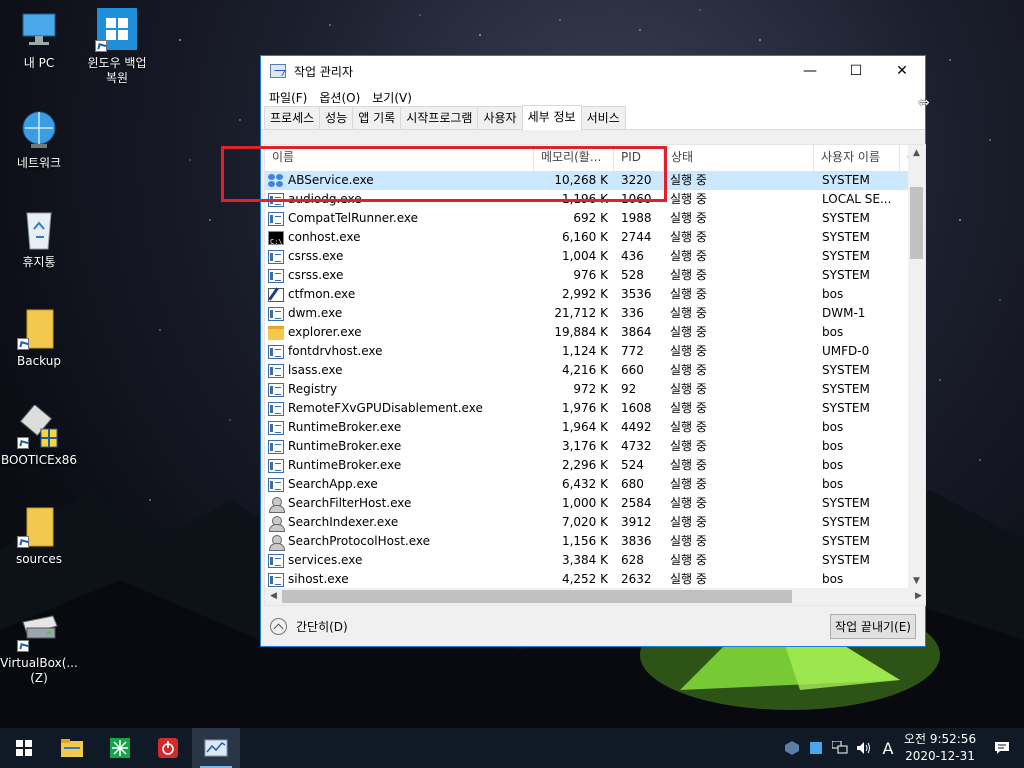  Describe the element at coordinates (117, 47) in the screenshot. I see `desktop-icon-backup-restore: 윈도우 백업 복원` at that location.